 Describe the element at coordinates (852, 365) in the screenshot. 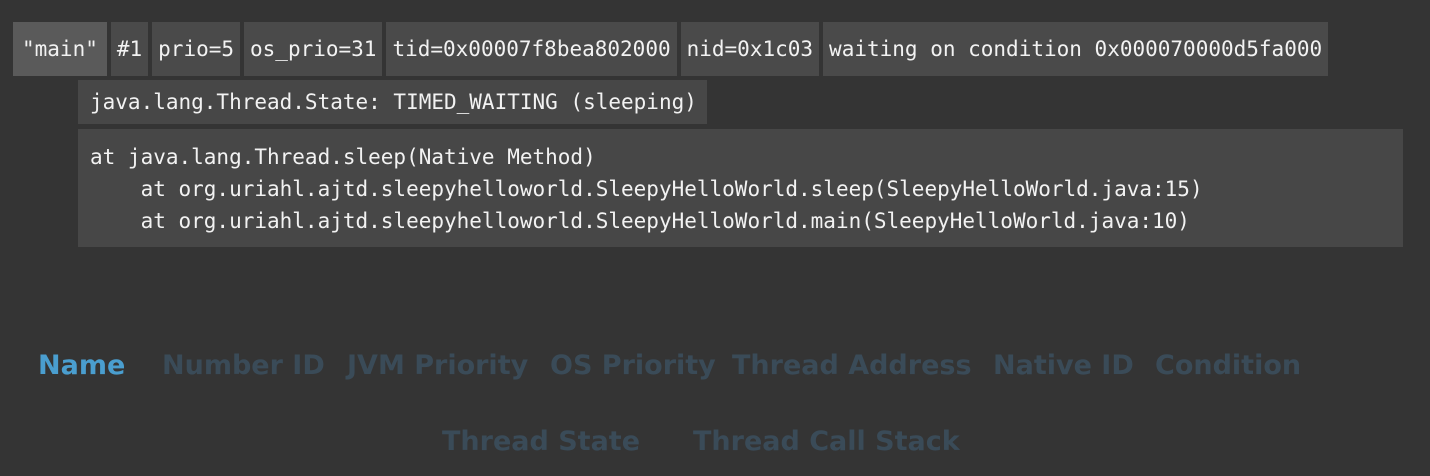

I see `legend-thread-address: Thread Address` at that location.